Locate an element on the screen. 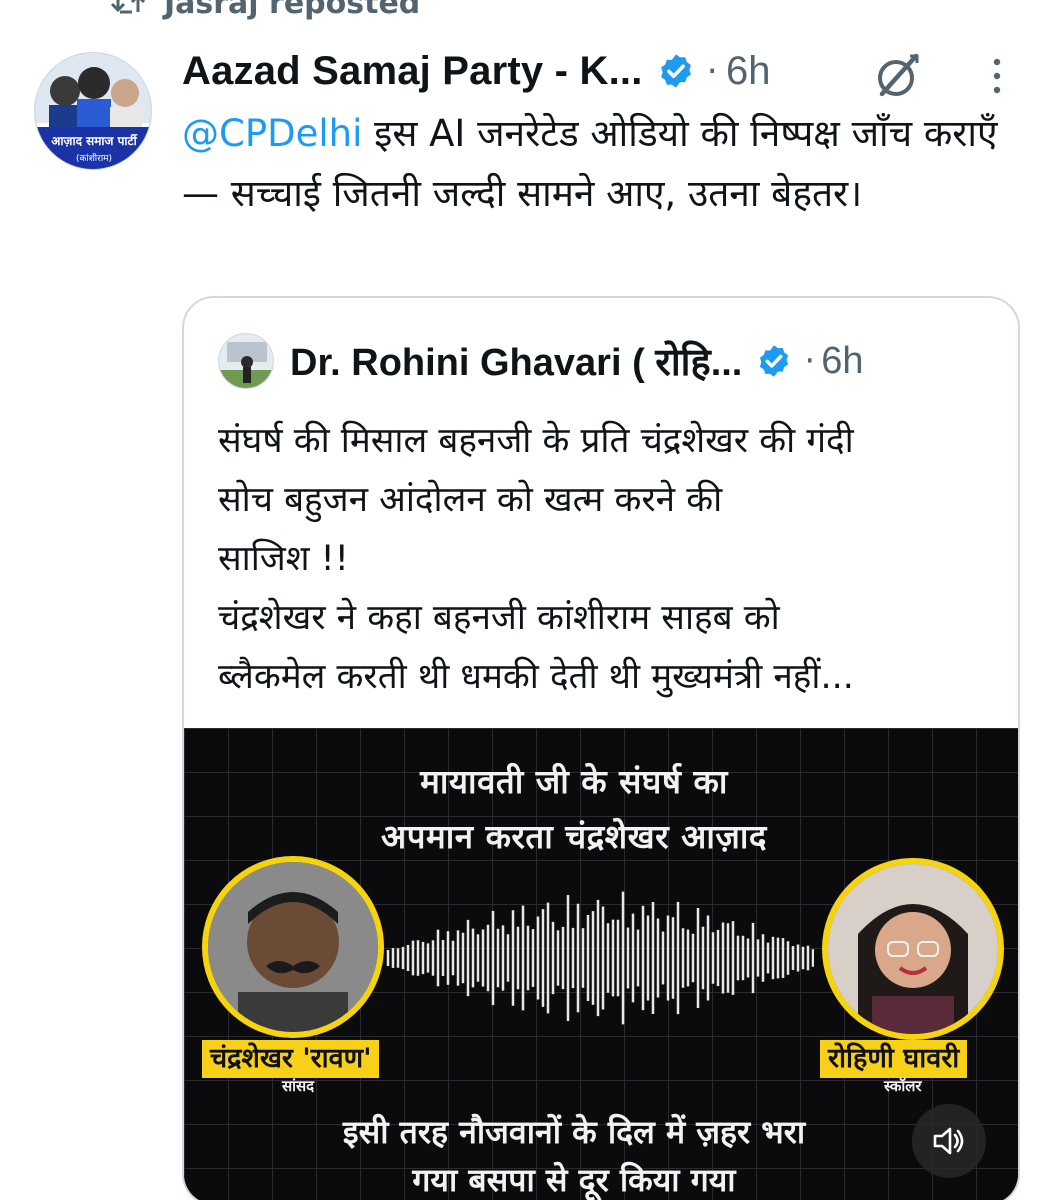 The image size is (1045, 1200). quoted-tweet-header: Dr. Rohini Ghavari ( रोहि... · 6h is located at coordinates (613, 361).